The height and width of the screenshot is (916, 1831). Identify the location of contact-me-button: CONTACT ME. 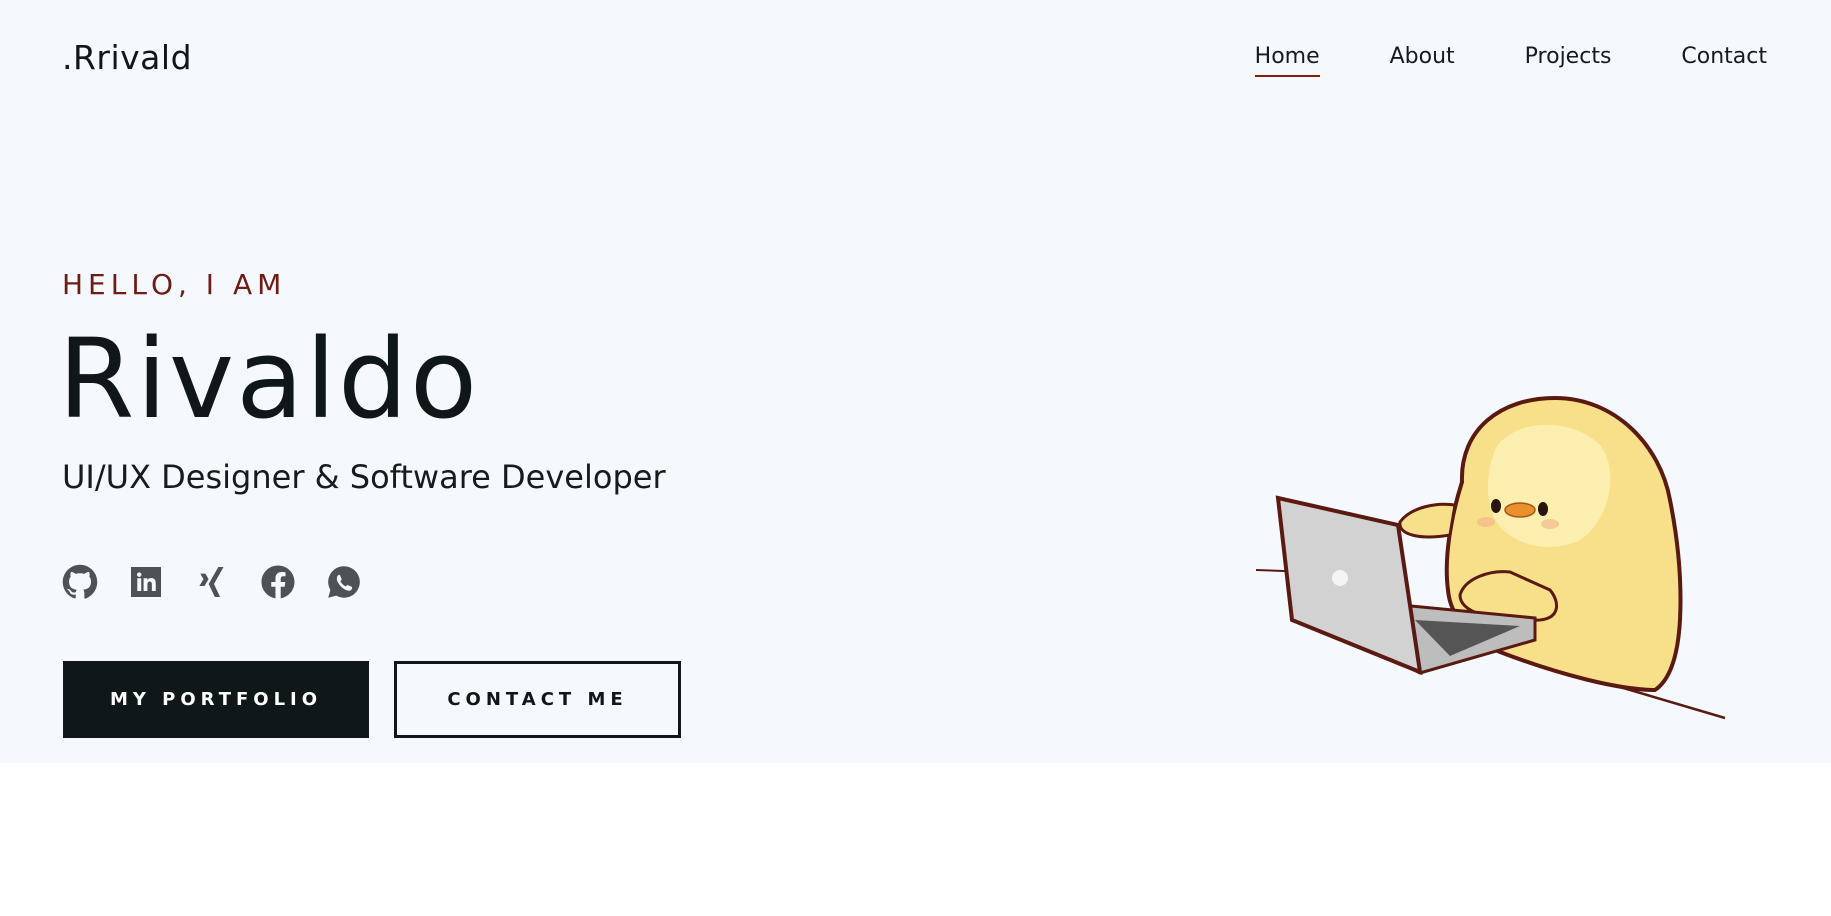
(537, 699).